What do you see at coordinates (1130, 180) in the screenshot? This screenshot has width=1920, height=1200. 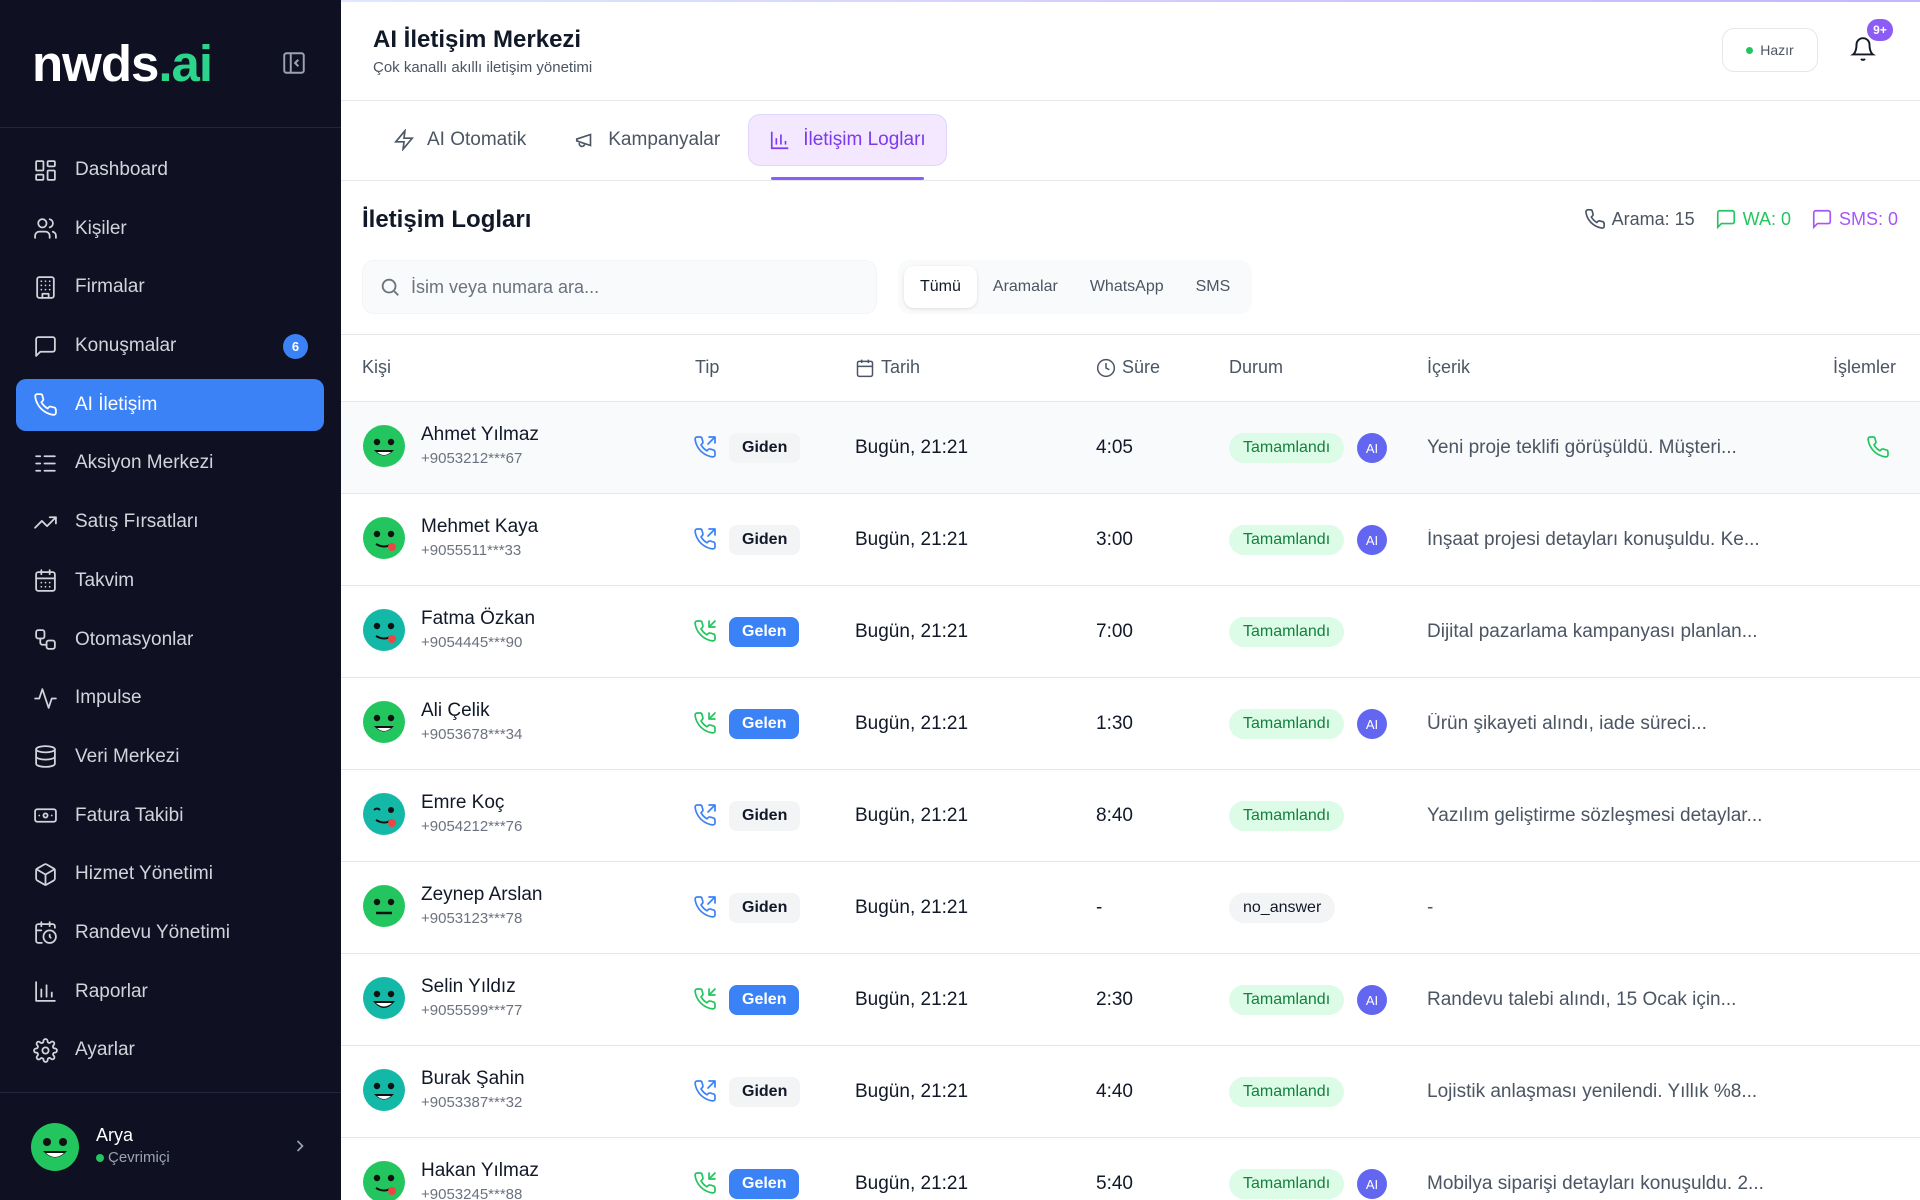 I see `tabs-divider` at bounding box center [1130, 180].